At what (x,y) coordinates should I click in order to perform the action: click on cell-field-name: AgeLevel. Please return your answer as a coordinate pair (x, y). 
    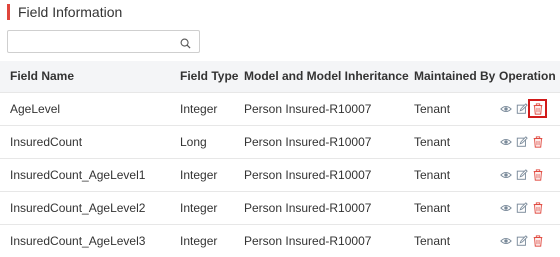
    Looking at the image, I should click on (35, 108).